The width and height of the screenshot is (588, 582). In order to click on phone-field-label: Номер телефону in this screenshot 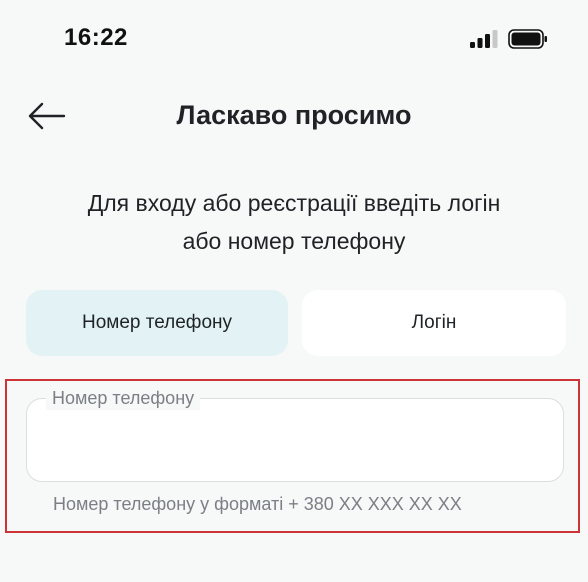, I will do `click(123, 398)`.